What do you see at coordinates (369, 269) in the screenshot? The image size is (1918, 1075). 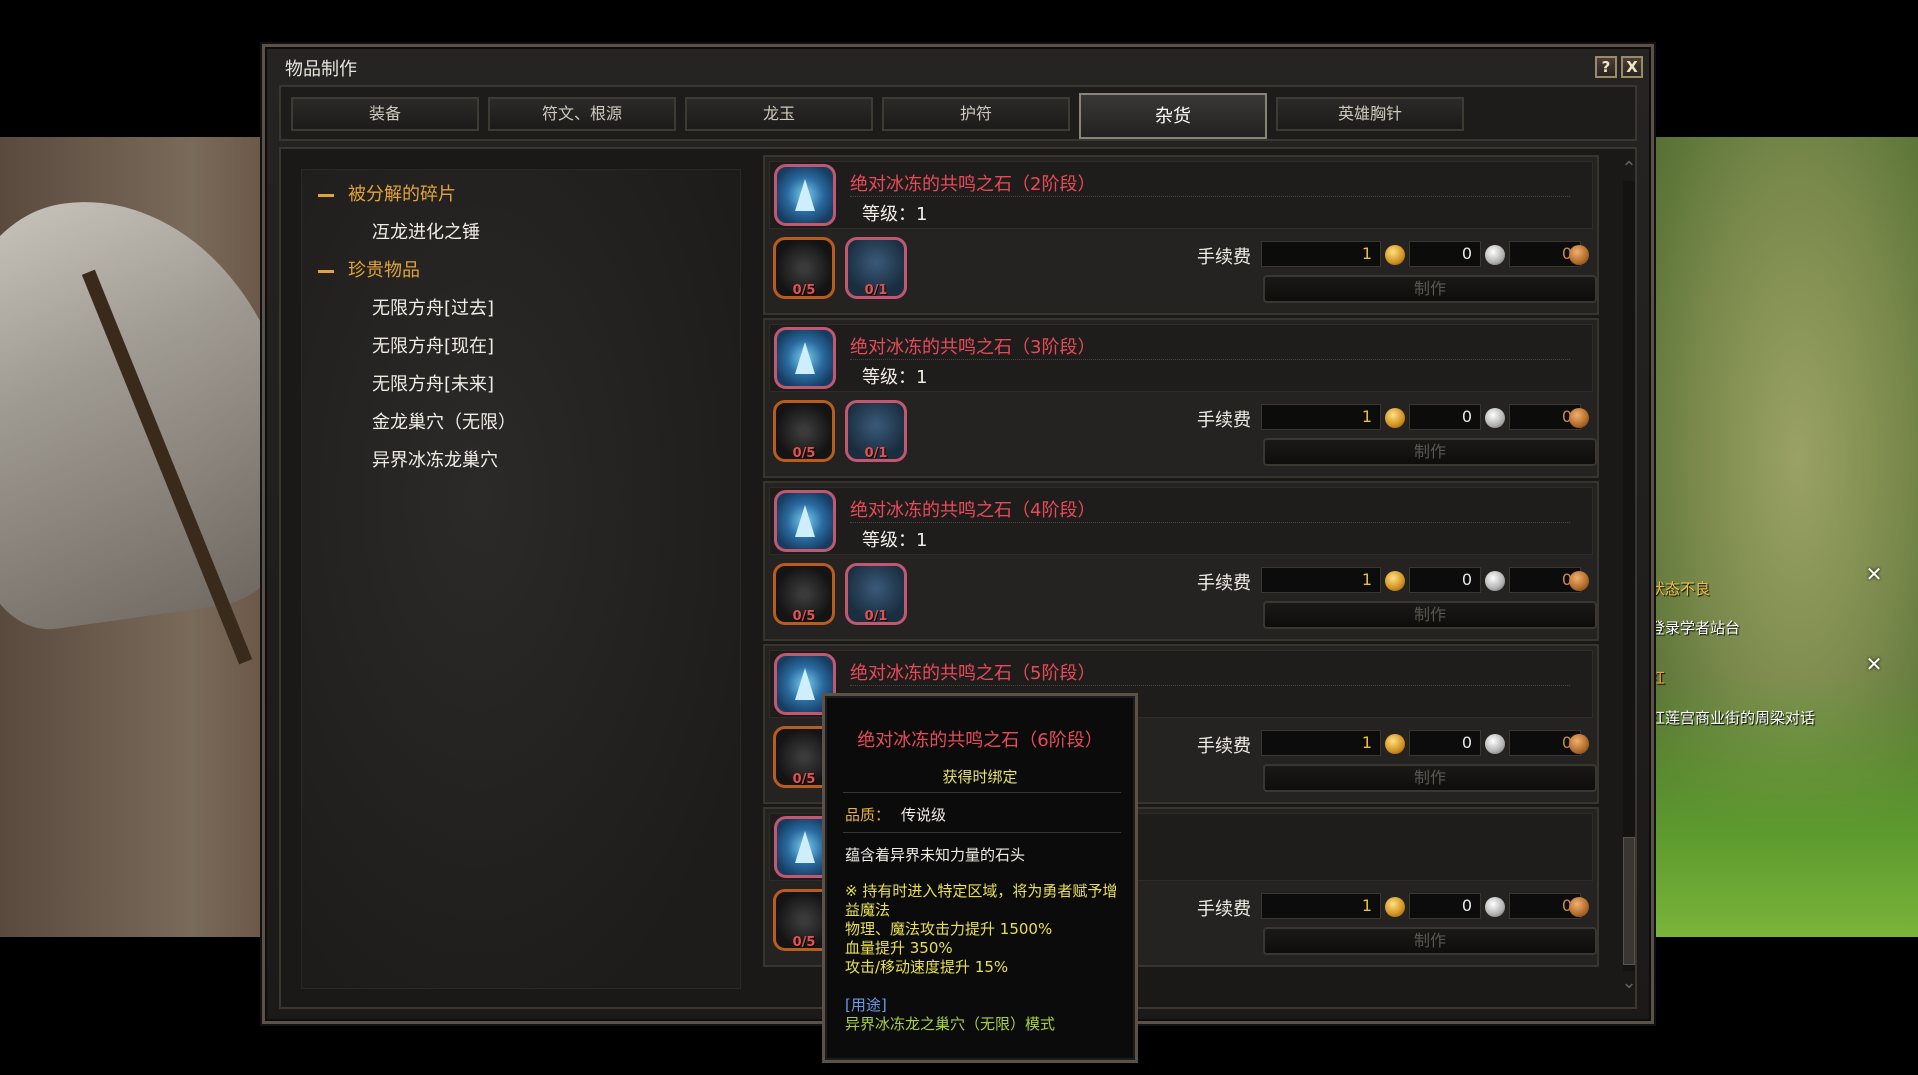 I see `tree-category: 珍贵物品` at bounding box center [369, 269].